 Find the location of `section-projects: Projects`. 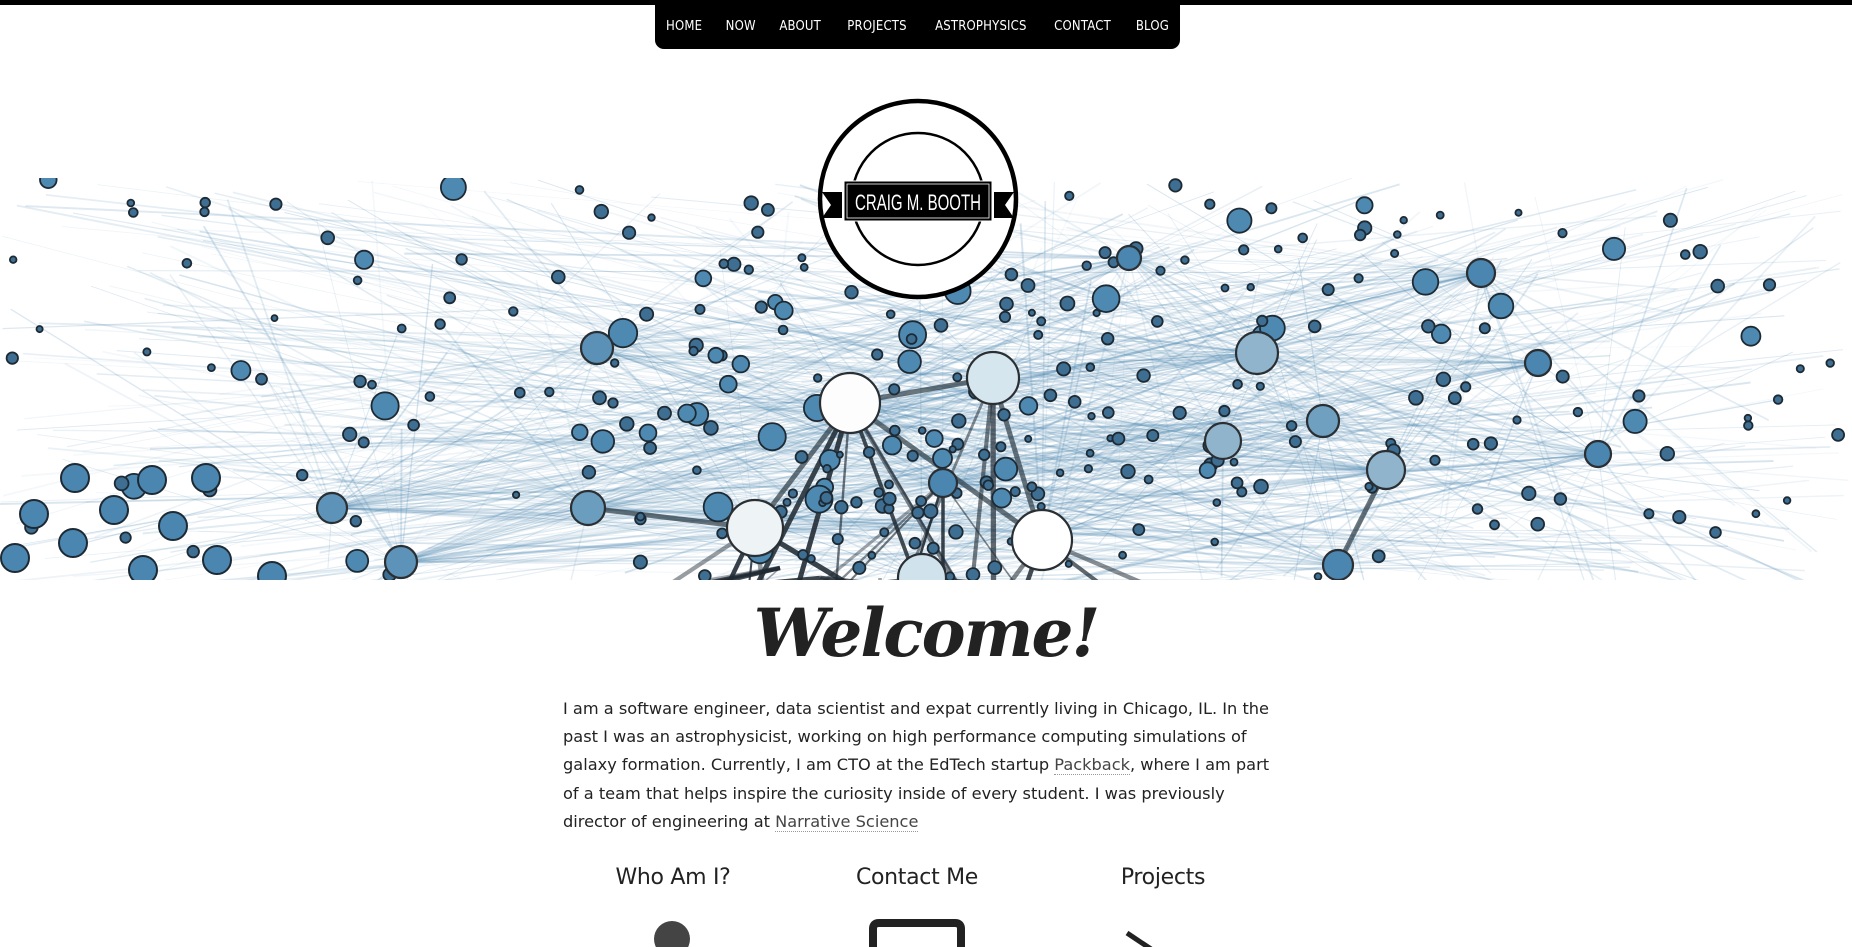

section-projects: Projects is located at coordinates (1163, 906).